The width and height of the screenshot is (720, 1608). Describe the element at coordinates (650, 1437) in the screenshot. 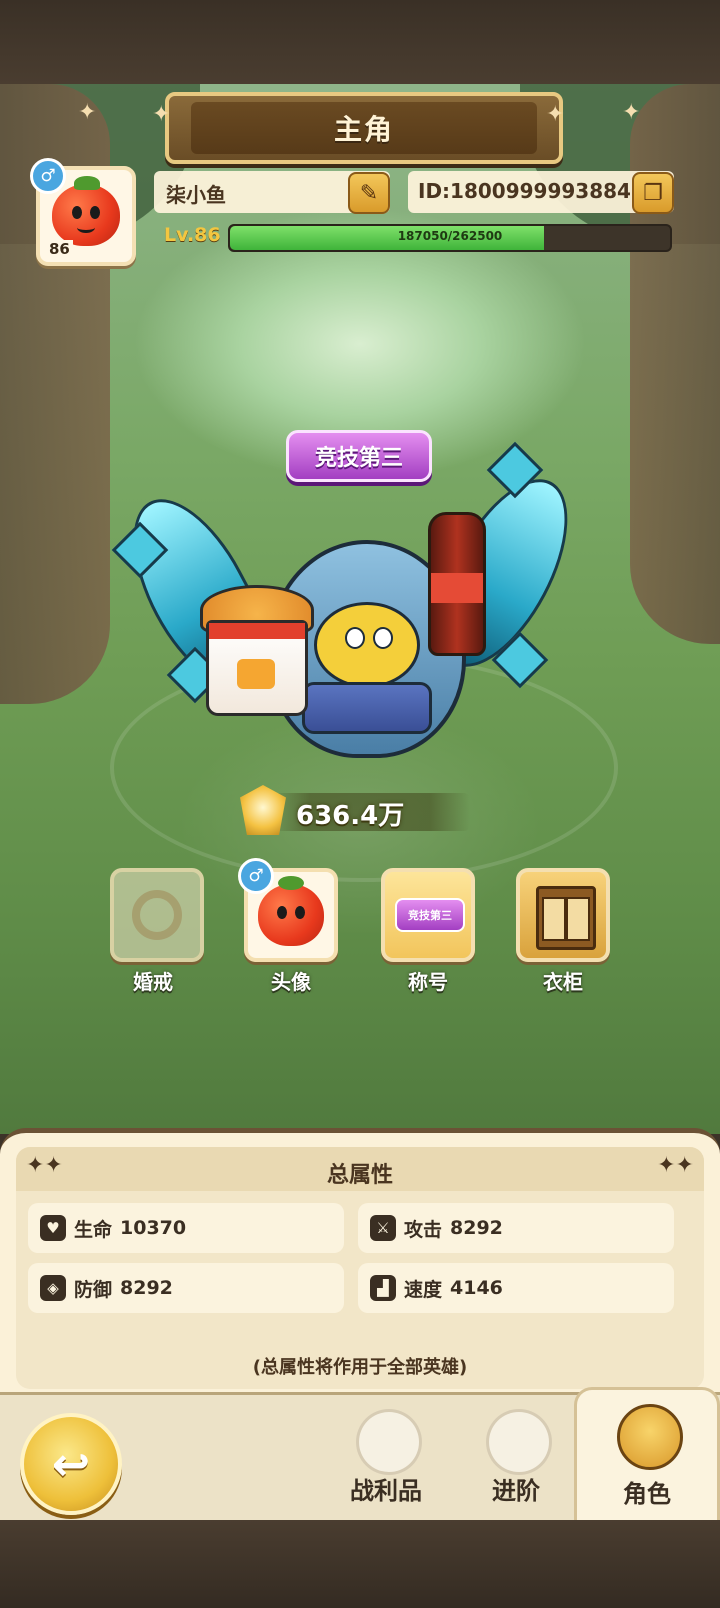

I see `character-icon` at that location.